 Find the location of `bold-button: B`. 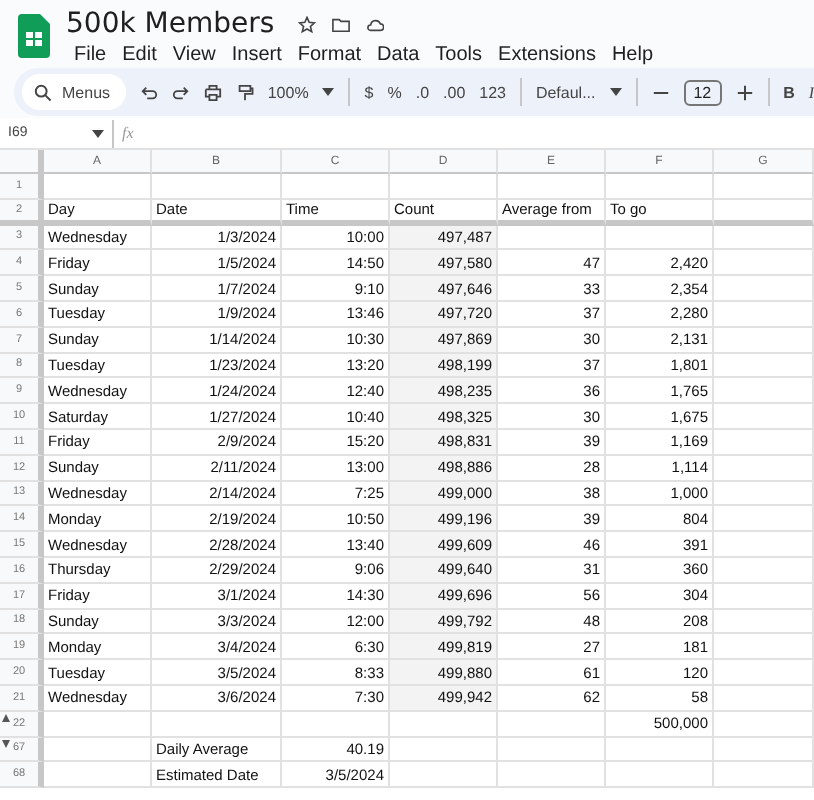

bold-button: B is located at coordinates (789, 92).